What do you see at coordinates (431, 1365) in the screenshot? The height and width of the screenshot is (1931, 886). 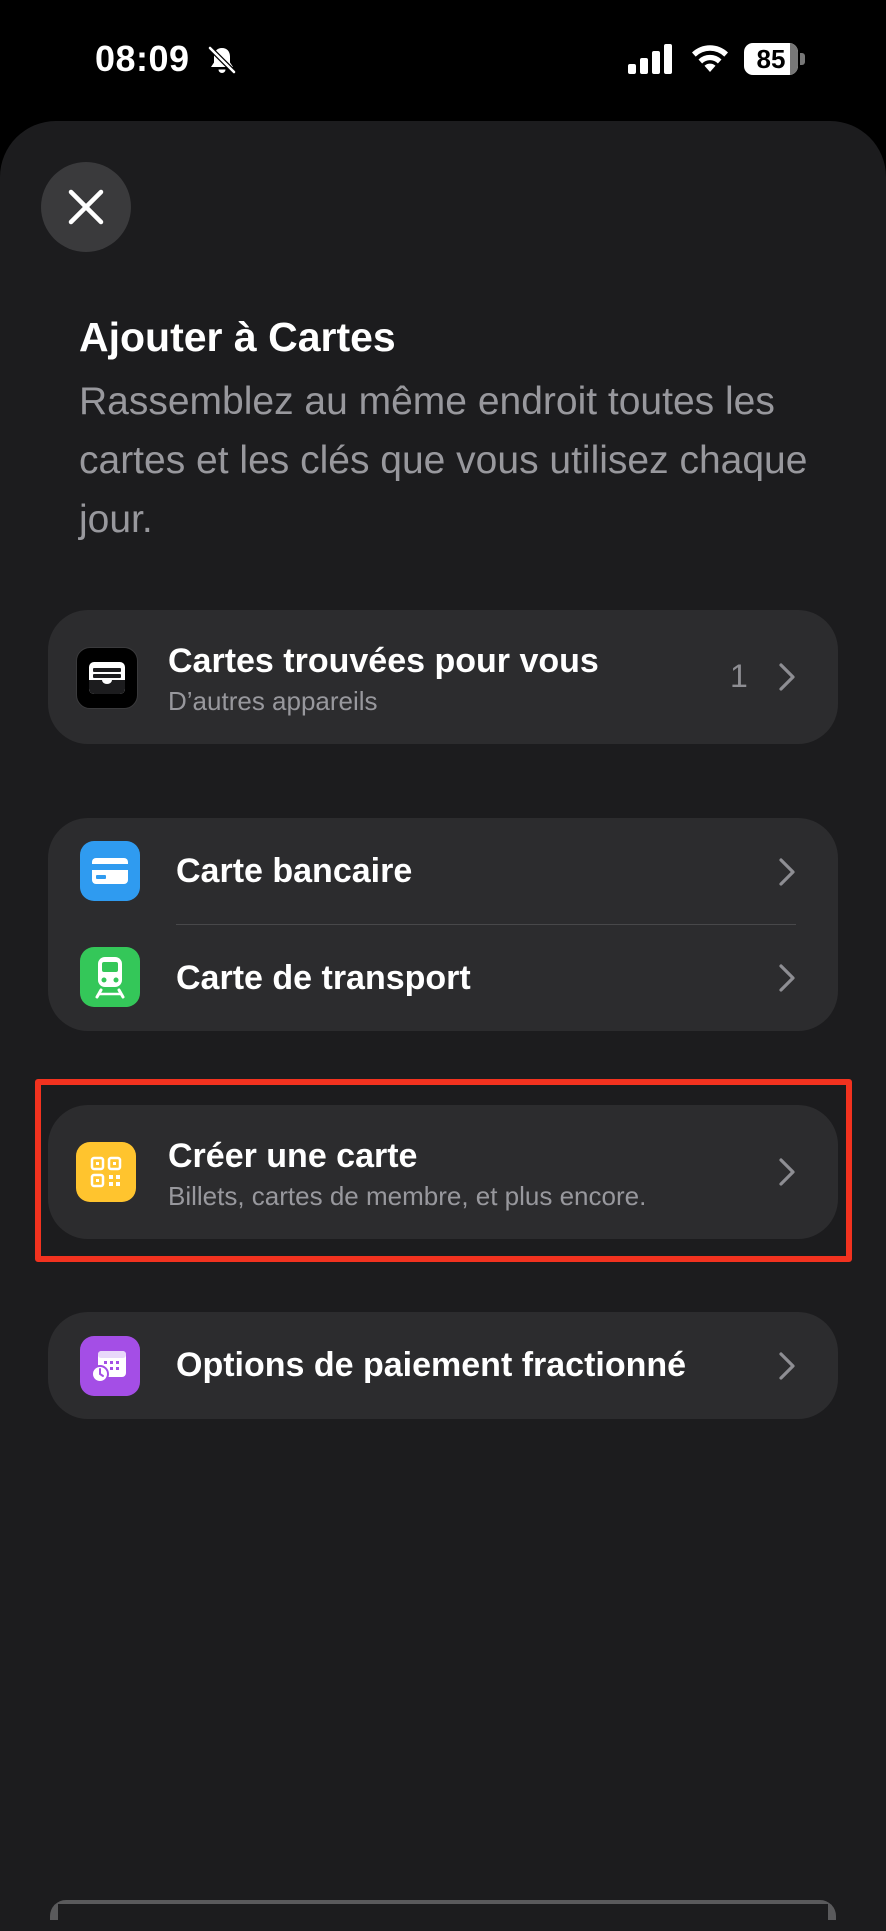 I see `installments-label: Options de paiement fractionné` at bounding box center [431, 1365].